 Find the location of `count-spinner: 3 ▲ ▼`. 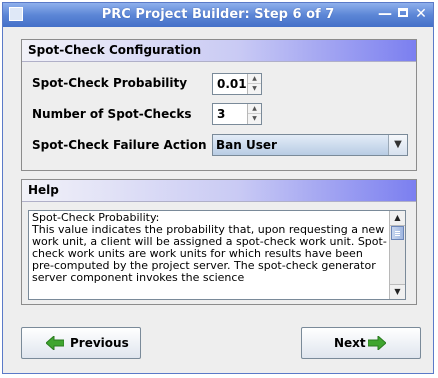

count-spinner: 3 ▲ ▼ is located at coordinates (237, 114).